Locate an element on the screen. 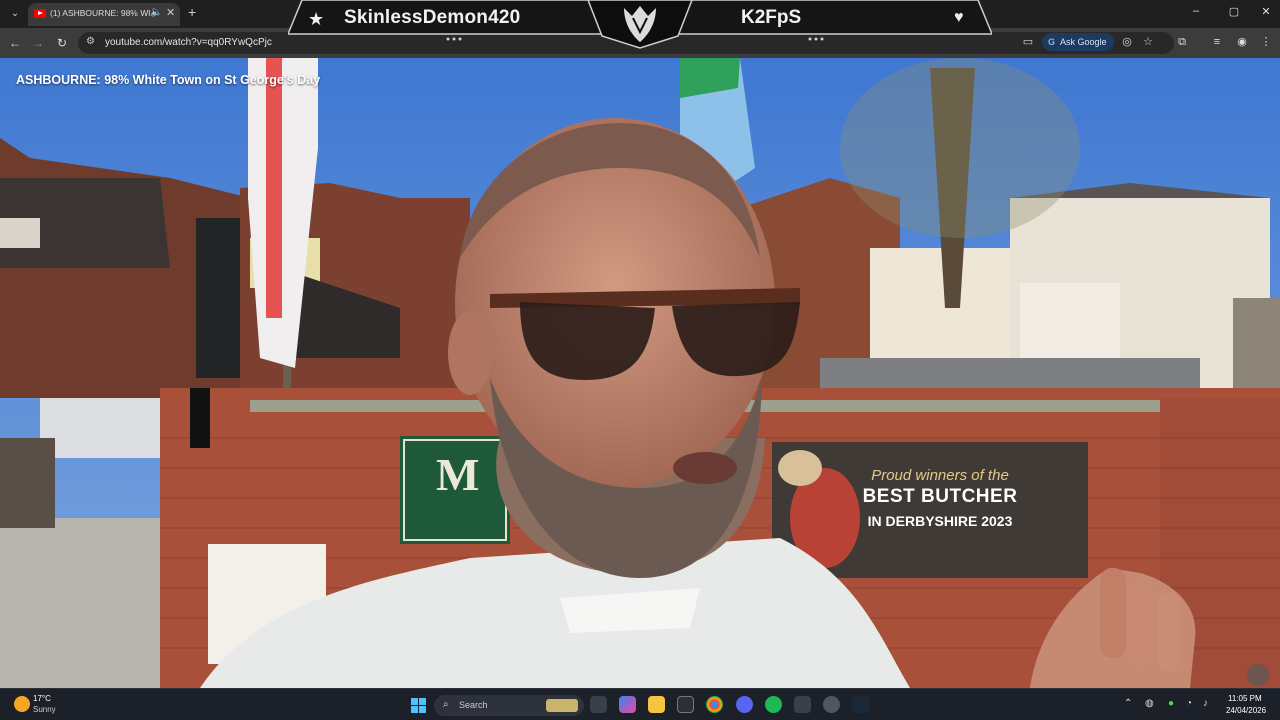  start-button is located at coordinates (418, 705).